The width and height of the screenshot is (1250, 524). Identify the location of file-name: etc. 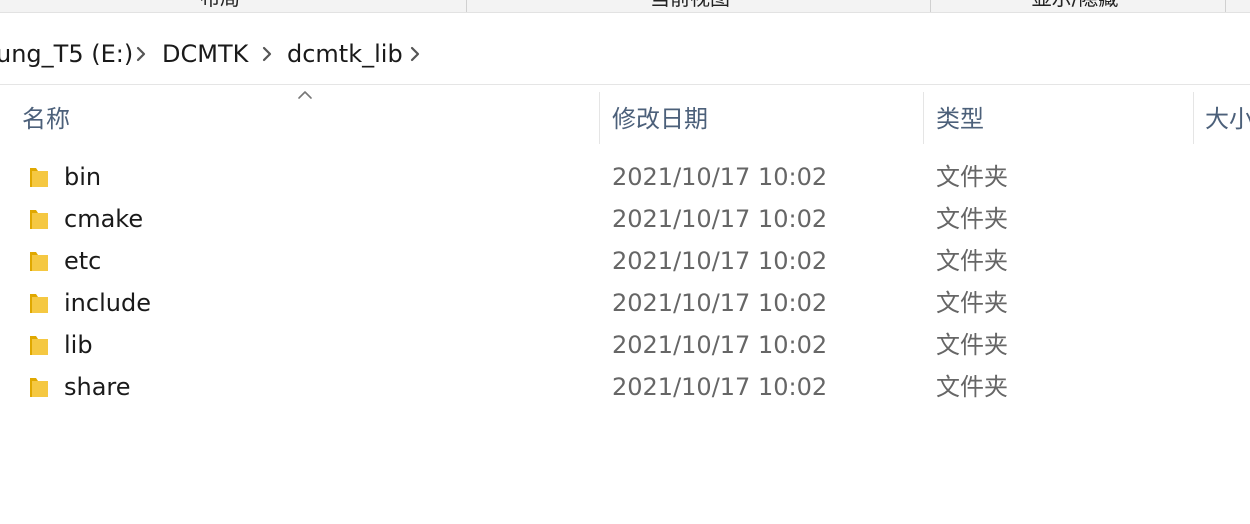
(82, 261).